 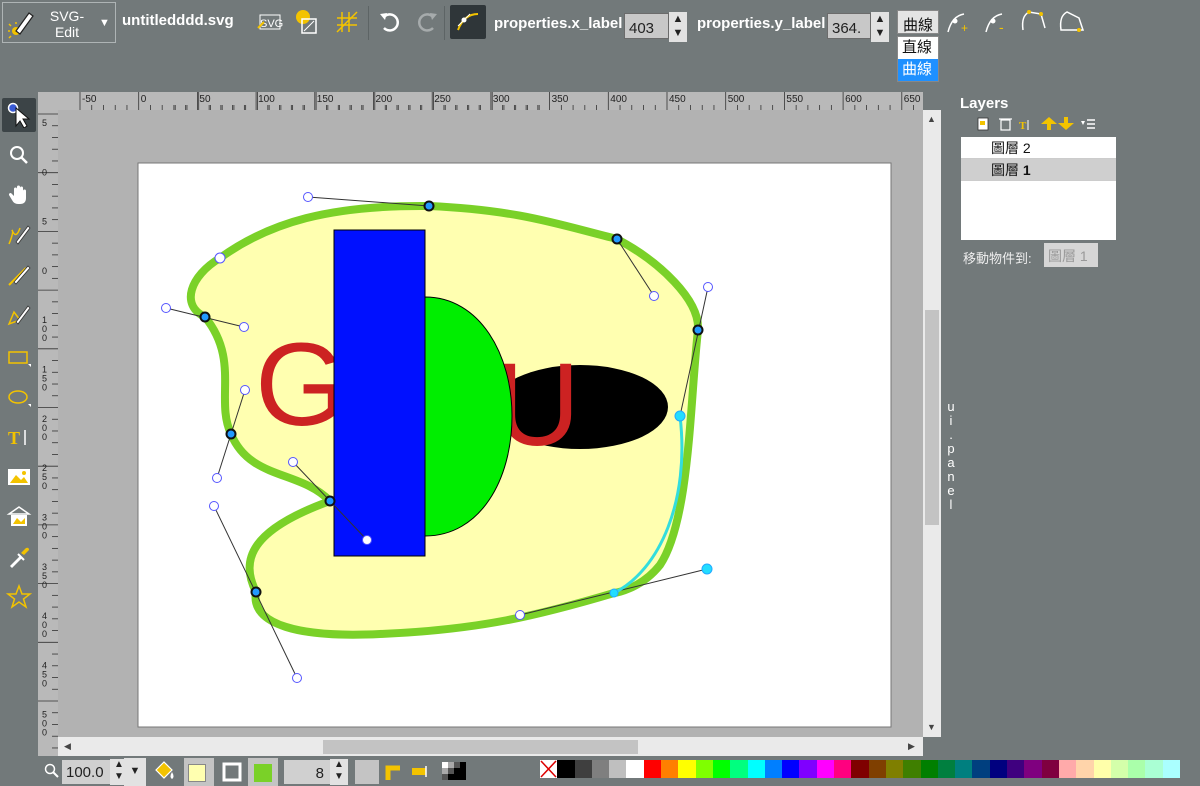 I want to click on line-tool-icon, so click(x=19, y=275).